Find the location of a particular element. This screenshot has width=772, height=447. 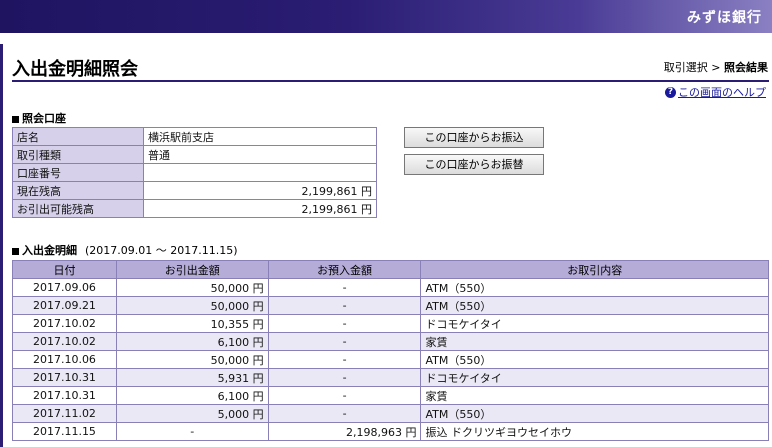

column-header-withdrawal: お引出金額 is located at coordinates (192, 269).